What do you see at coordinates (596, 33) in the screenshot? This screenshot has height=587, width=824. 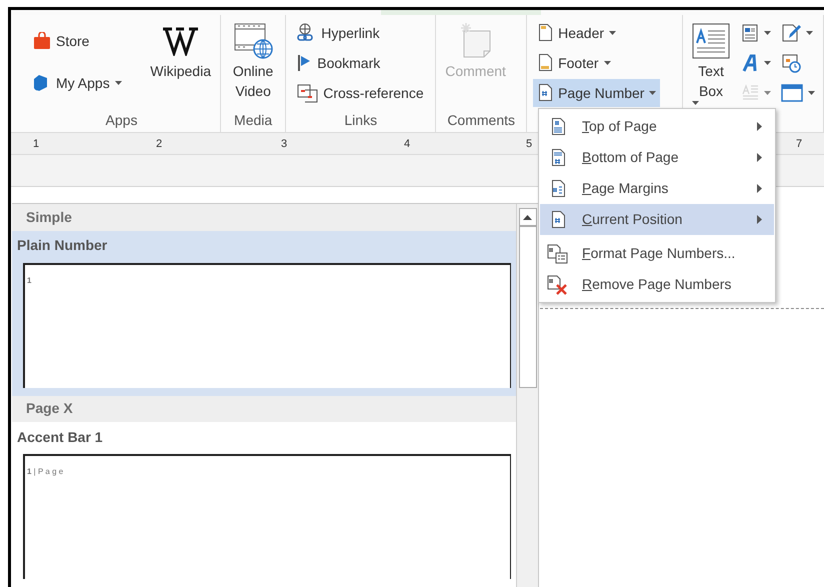 I see `ribbon-button: Header` at bounding box center [596, 33].